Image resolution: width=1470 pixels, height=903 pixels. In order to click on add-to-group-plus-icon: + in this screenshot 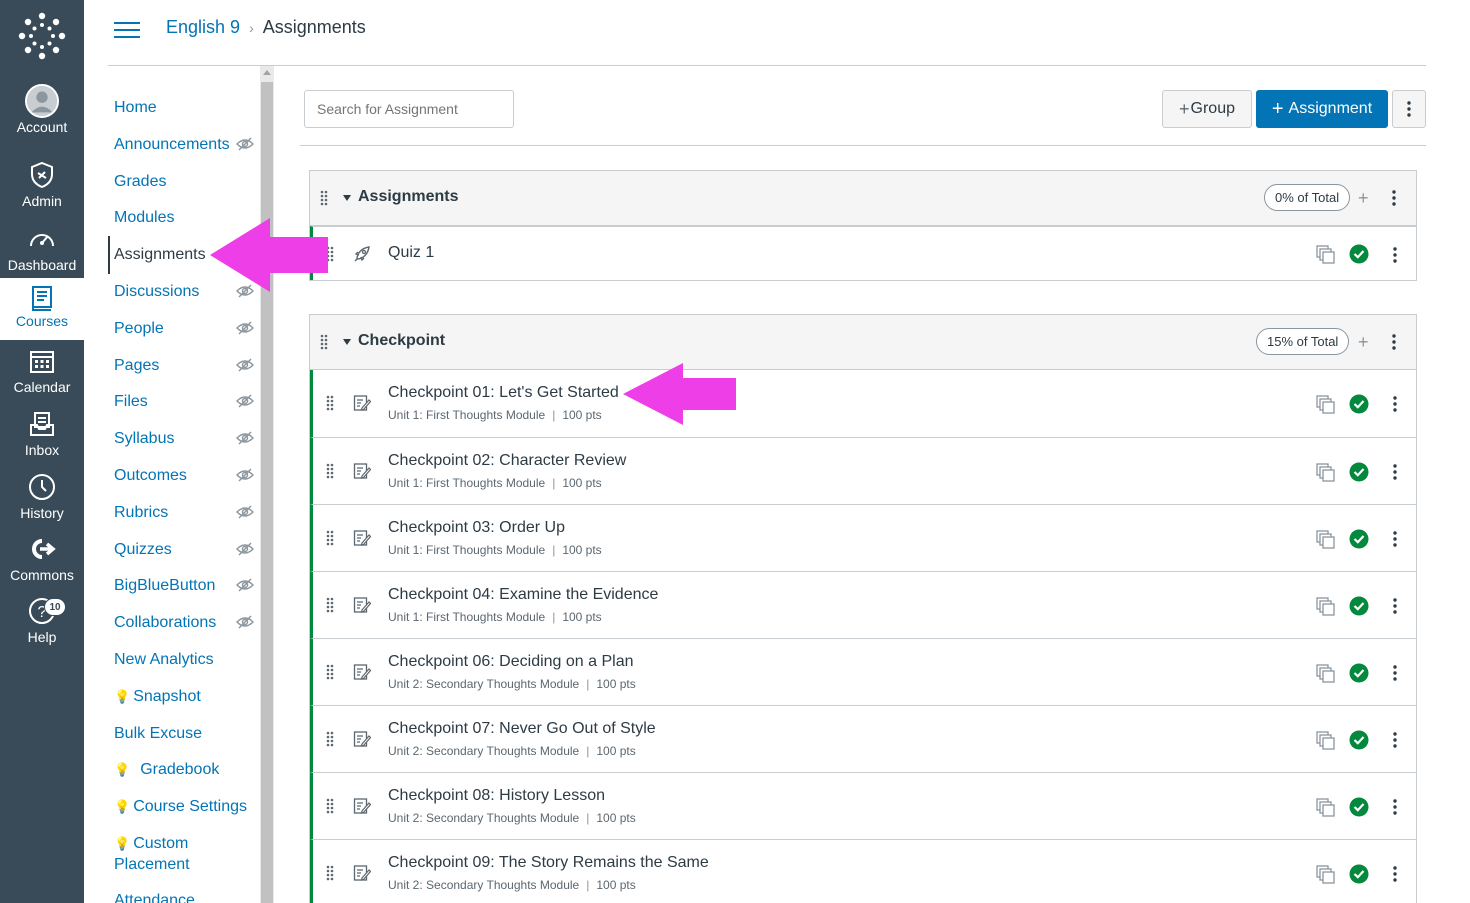, I will do `click(1363, 342)`.